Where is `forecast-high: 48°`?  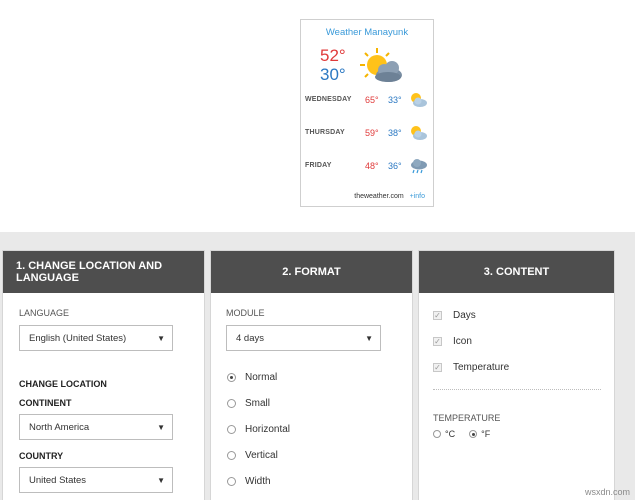
forecast-high: 48° is located at coordinates (372, 166).